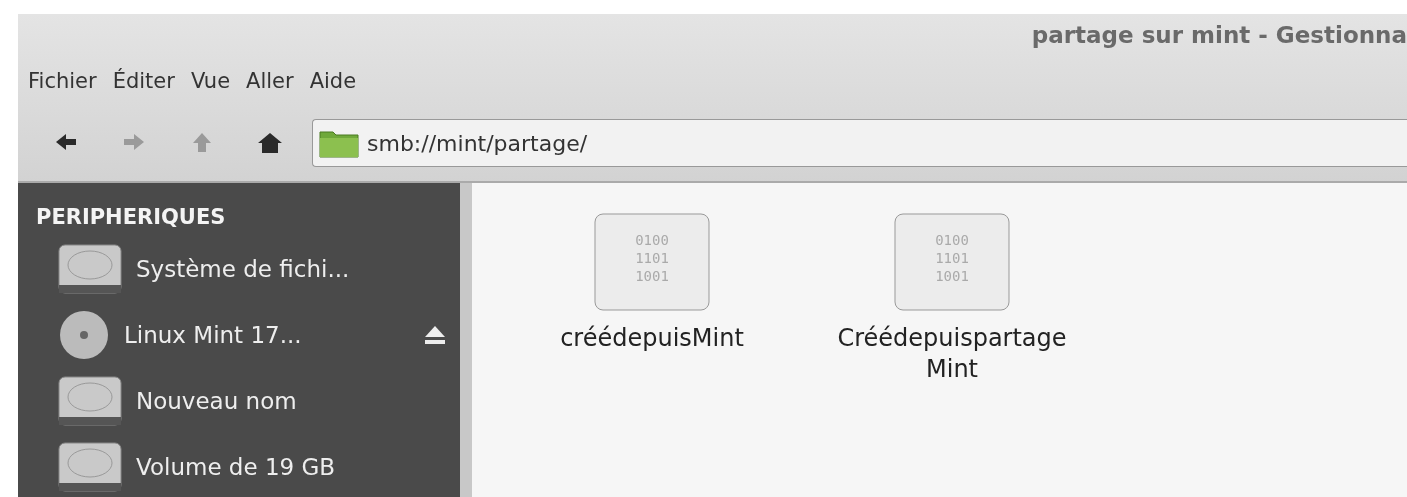  Describe the element at coordinates (270, 80) in the screenshot. I see `menu-item: Aller` at that location.